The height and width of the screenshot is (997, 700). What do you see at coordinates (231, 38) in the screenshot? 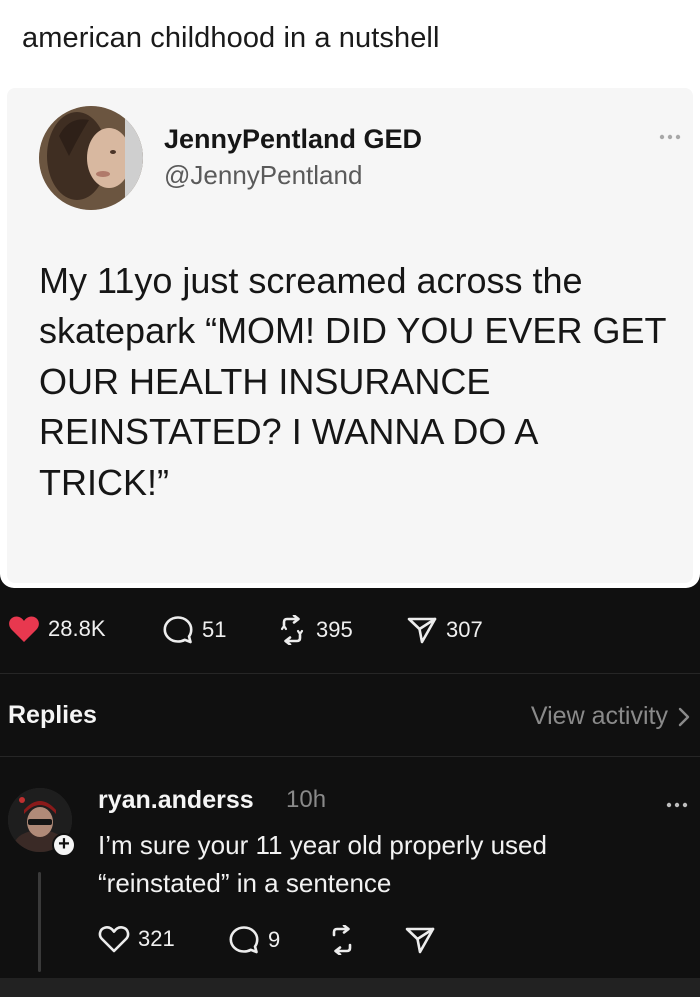
I see `post-caption: american childhood in a nutshell` at bounding box center [231, 38].